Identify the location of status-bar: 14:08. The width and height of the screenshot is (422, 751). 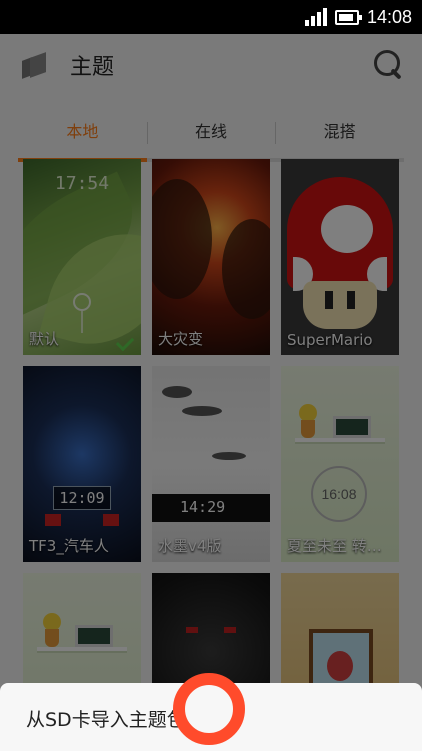
(211, 17).